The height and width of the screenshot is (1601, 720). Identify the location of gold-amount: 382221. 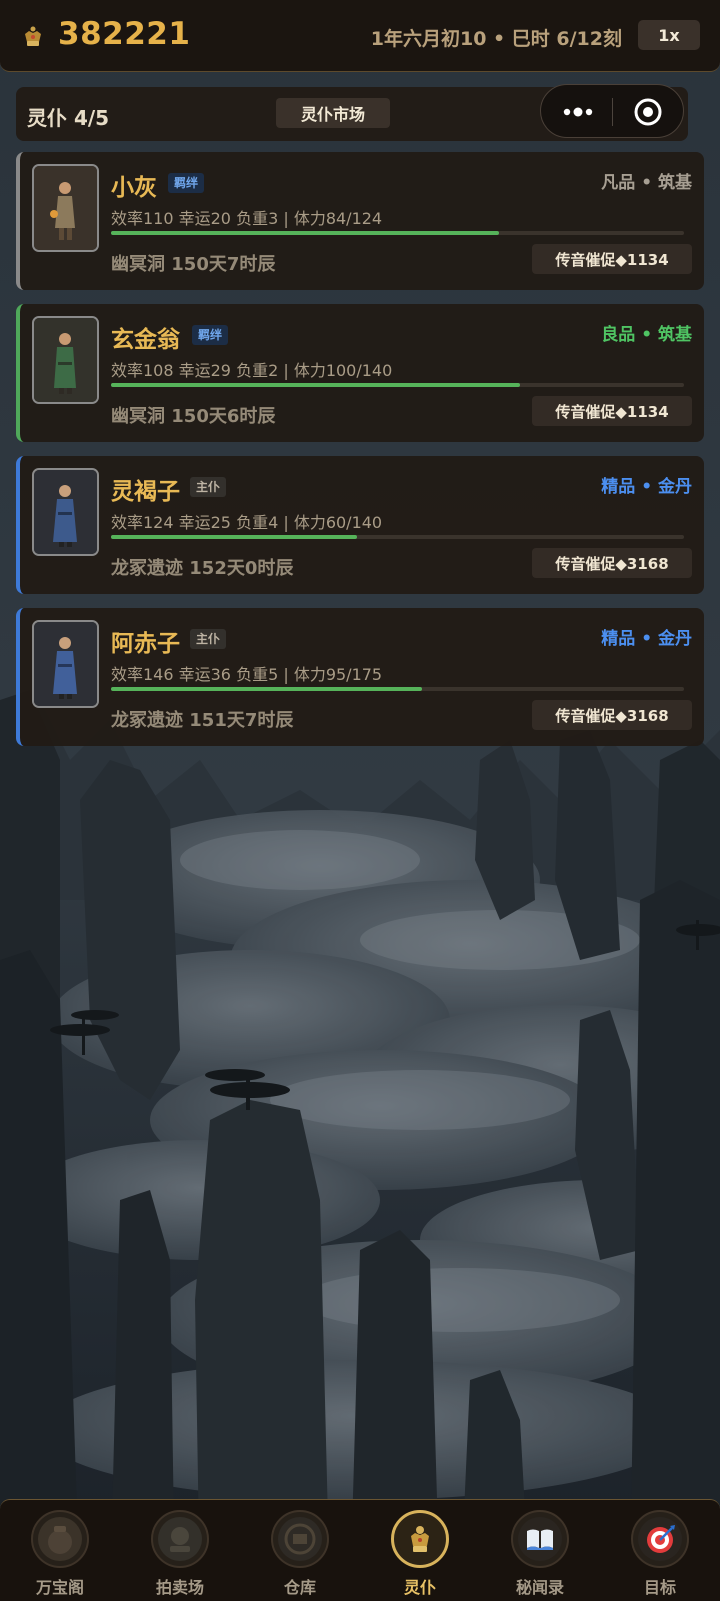
(124, 34).